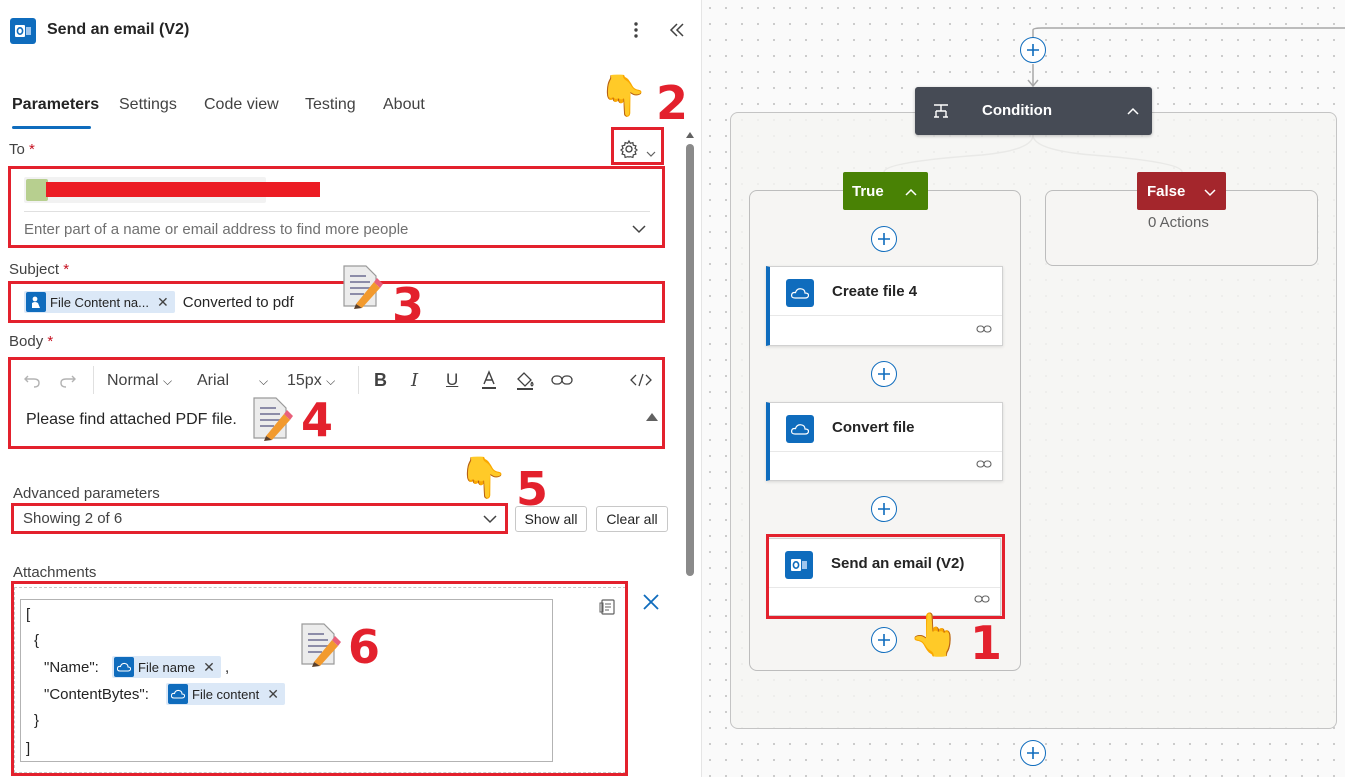  Describe the element at coordinates (131, 420) in the screenshot. I see `body-editor: Please find attached PDF file.` at that location.